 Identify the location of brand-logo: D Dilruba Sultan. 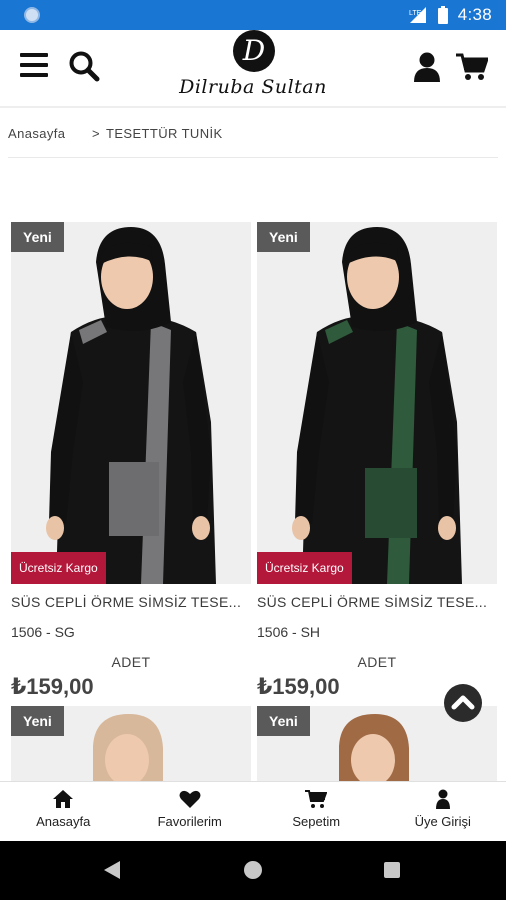
(253, 69).